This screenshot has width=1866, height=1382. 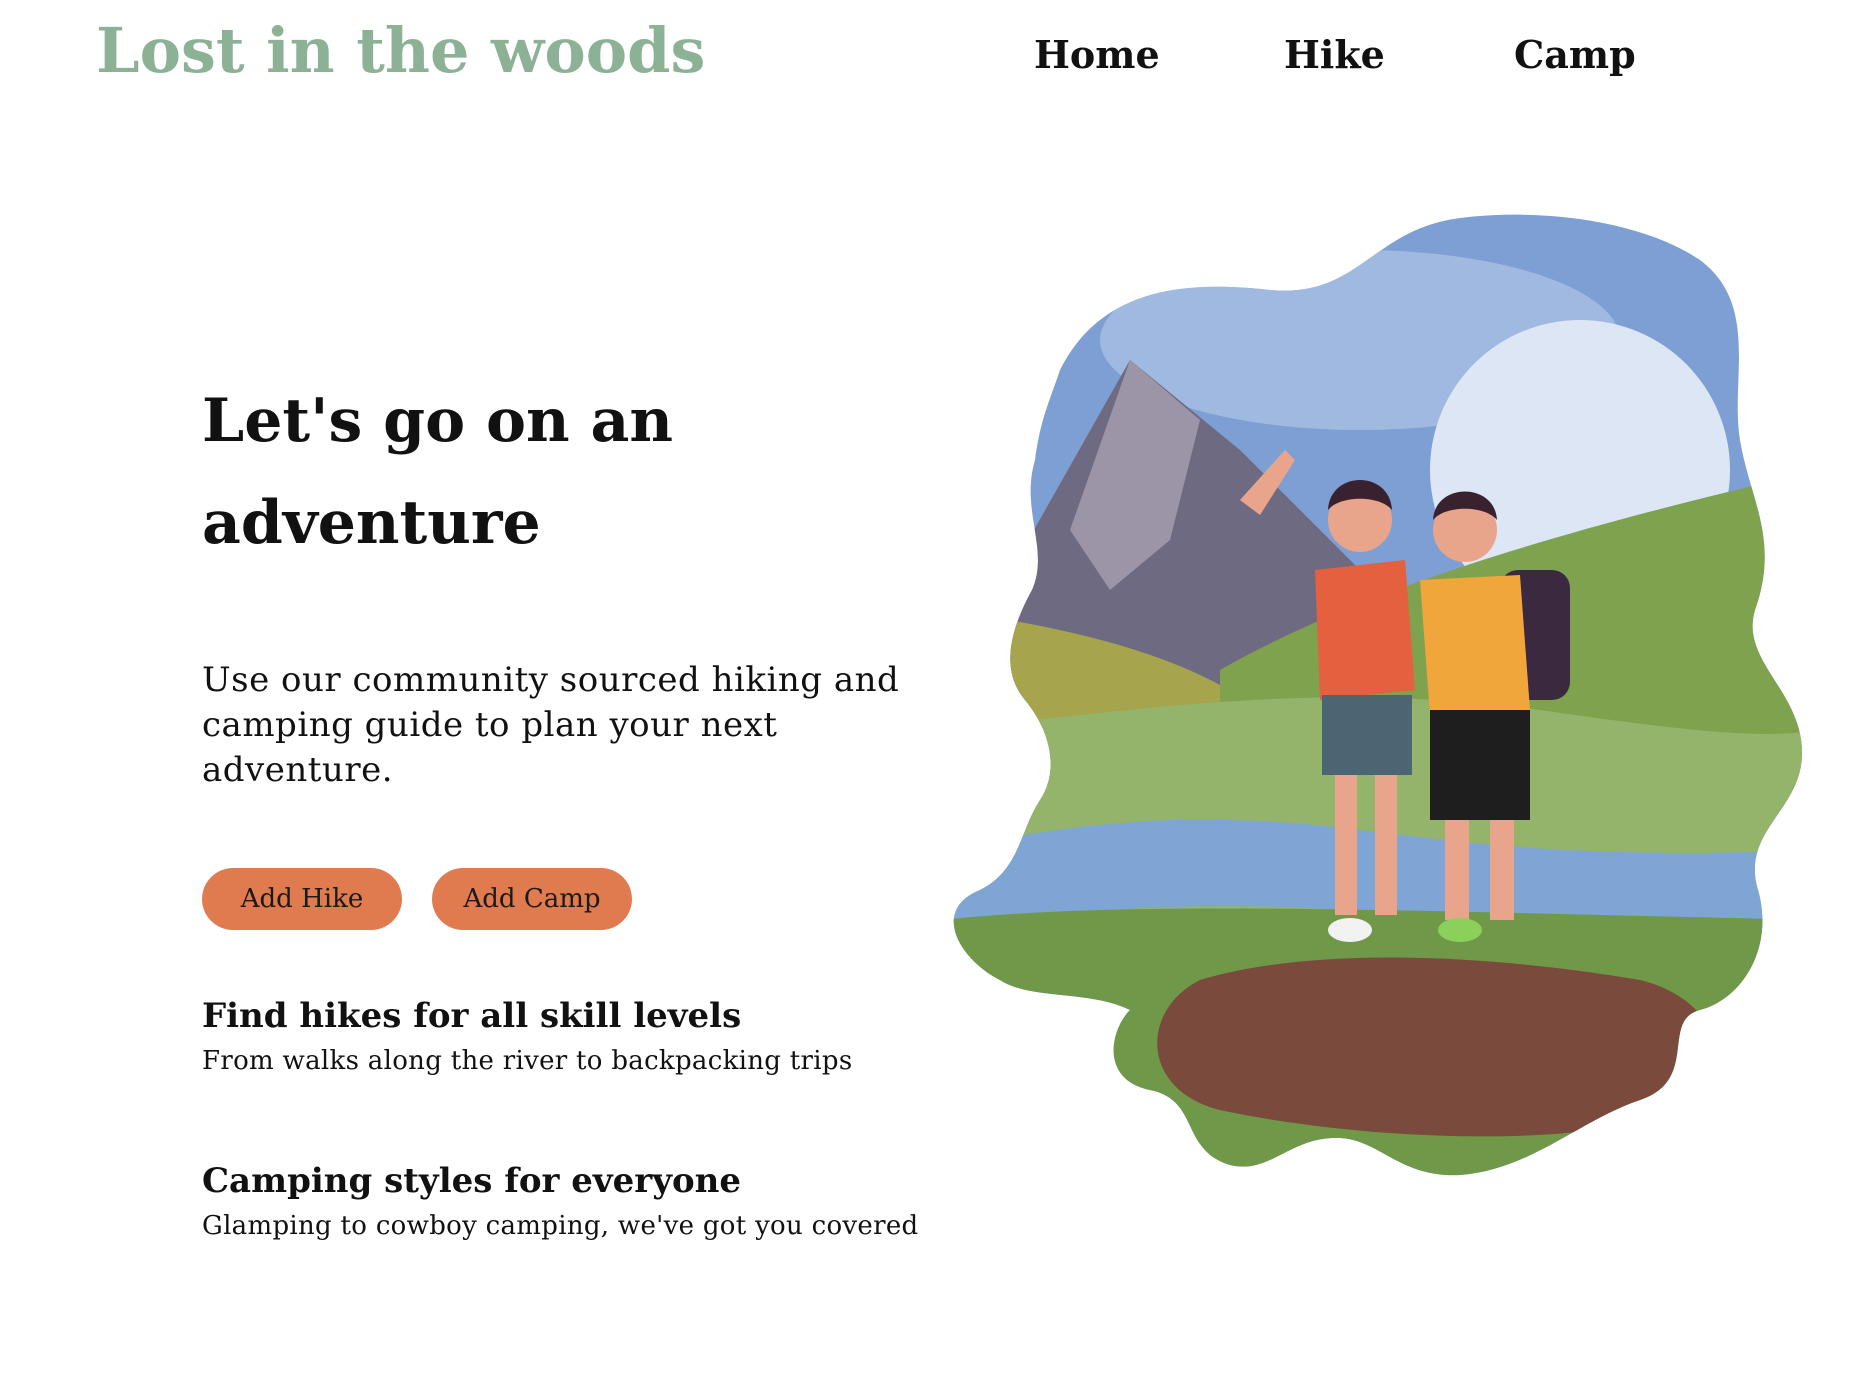 I want to click on nav-hike-link: Hike, so click(x=1334, y=54).